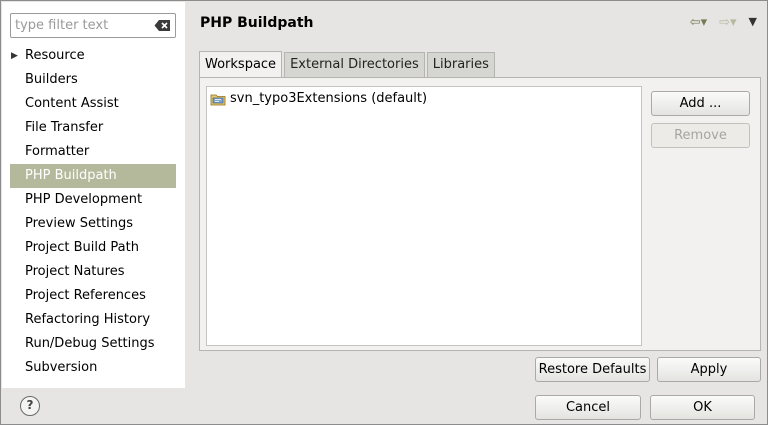  What do you see at coordinates (241, 64) in the screenshot?
I see `tab-workspace: Workspace` at bounding box center [241, 64].